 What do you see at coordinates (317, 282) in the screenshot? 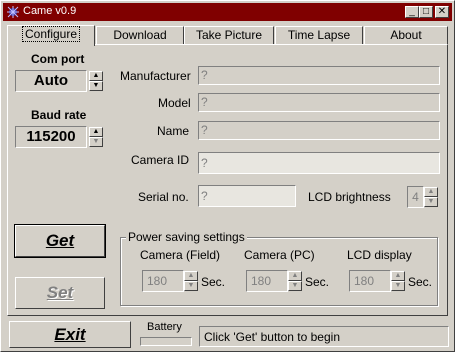
I see `camera-pc-unit: Sec.` at bounding box center [317, 282].